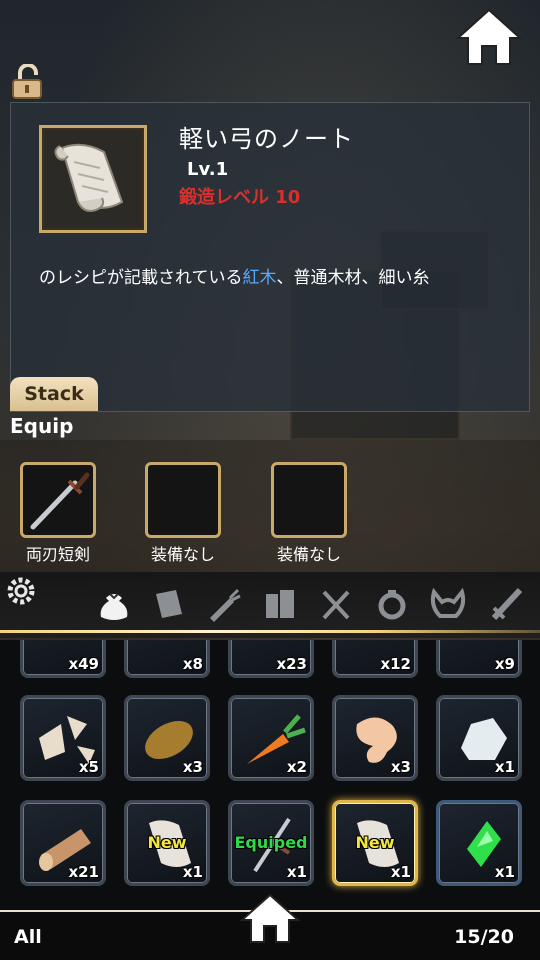  I want to click on stack-tab: Stack, so click(54, 394).